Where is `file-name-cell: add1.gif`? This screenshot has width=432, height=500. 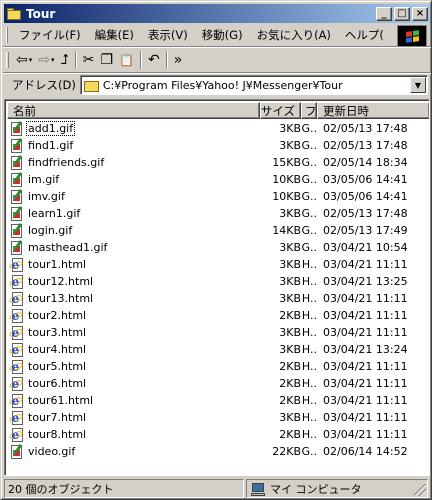 file-name-cell: add1.gif is located at coordinates (133, 128).